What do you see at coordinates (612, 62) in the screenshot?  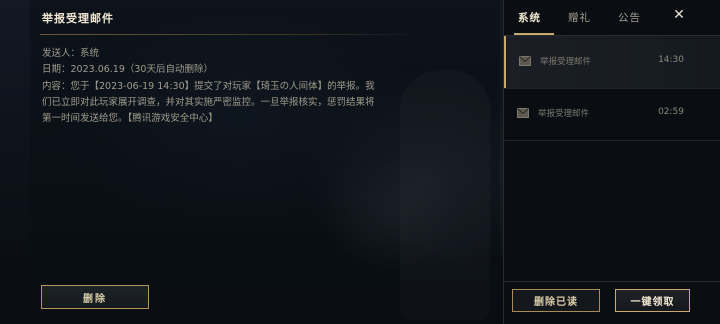 I see `mail-list-item: 举报受理邮件 14:30` at bounding box center [612, 62].